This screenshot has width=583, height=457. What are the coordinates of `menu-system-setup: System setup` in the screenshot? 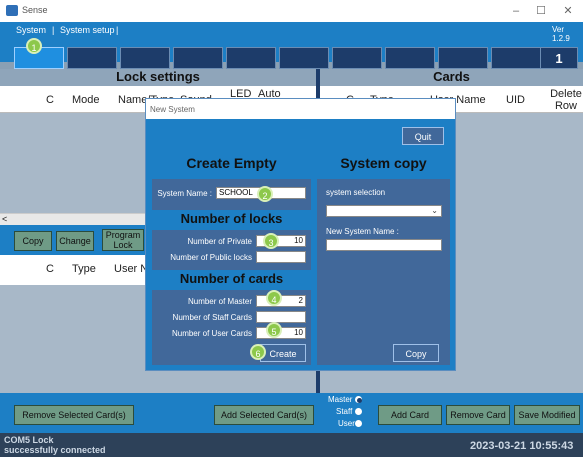 It's located at (87, 30).